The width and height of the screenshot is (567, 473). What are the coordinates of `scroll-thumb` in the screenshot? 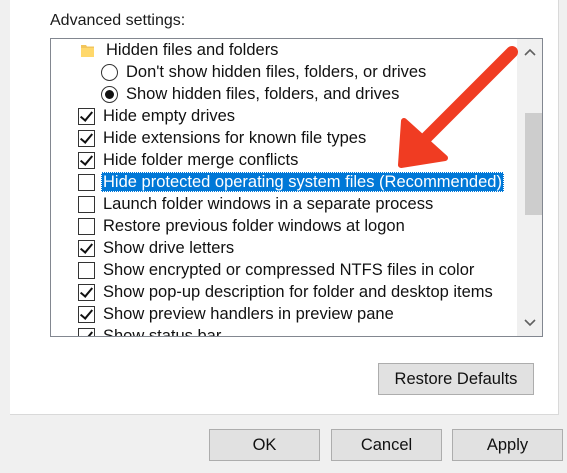 It's located at (533, 164).